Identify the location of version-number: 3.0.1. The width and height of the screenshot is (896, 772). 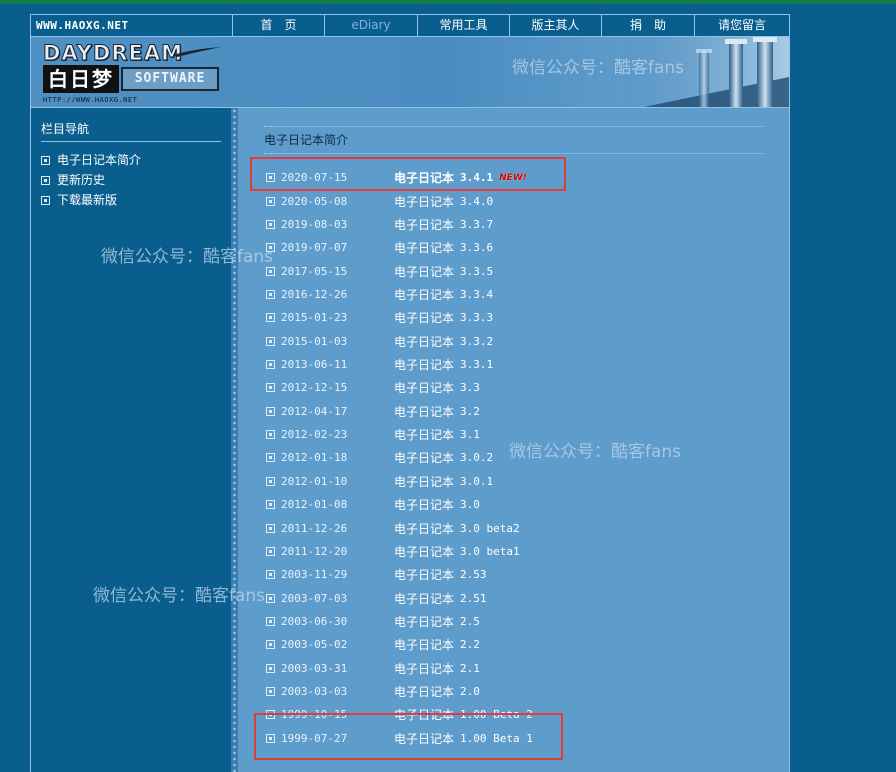
(476, 481).